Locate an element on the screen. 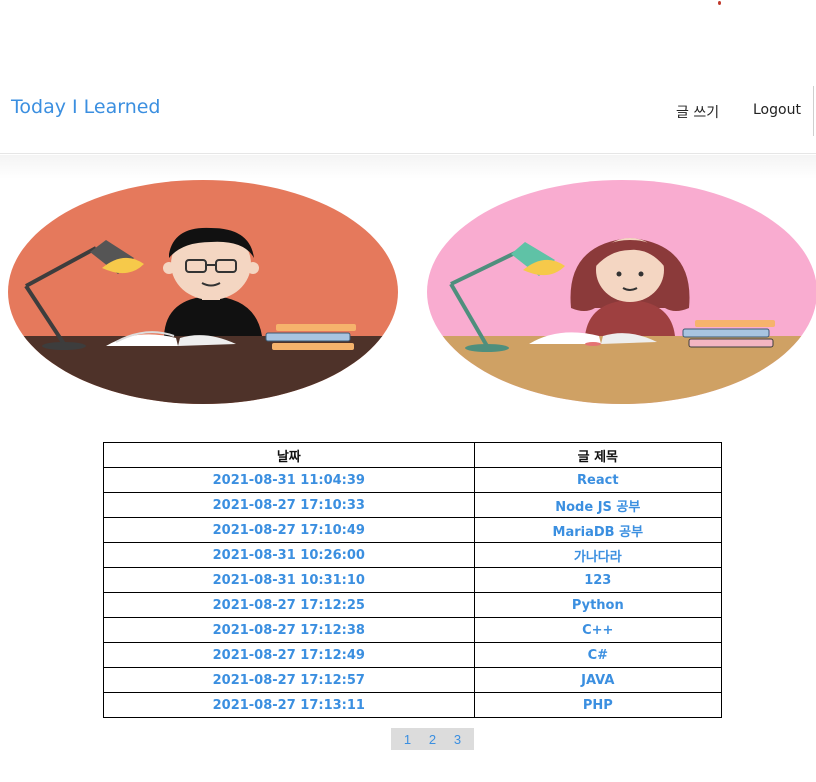 Image resolution: width=816 pixels, height=782 pixels. boy-studying-illustration is located at coordinates (203, 292).